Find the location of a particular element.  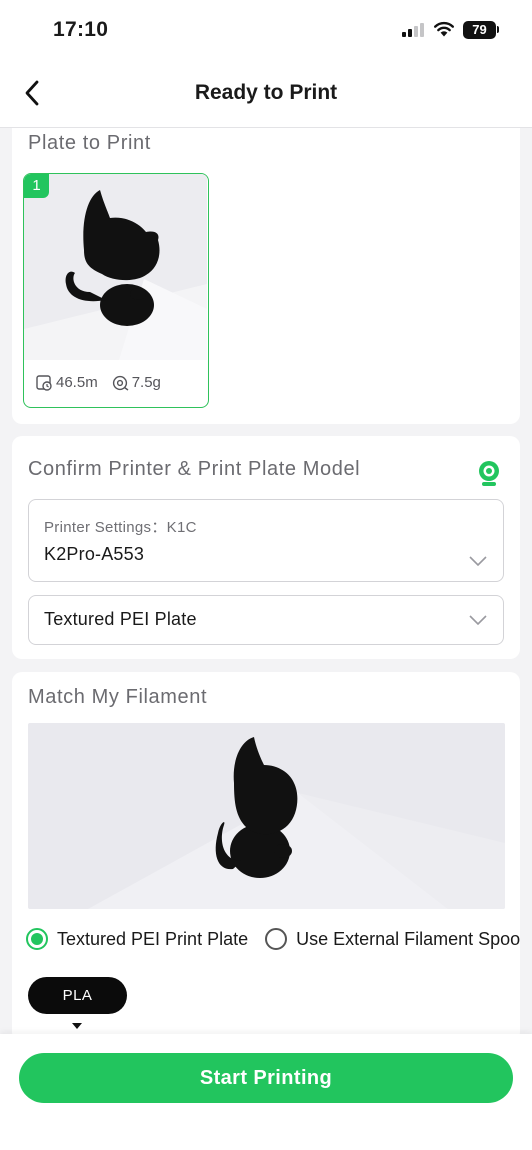

filament-weight-value: 7.5g is located at coordinates (146, 382).